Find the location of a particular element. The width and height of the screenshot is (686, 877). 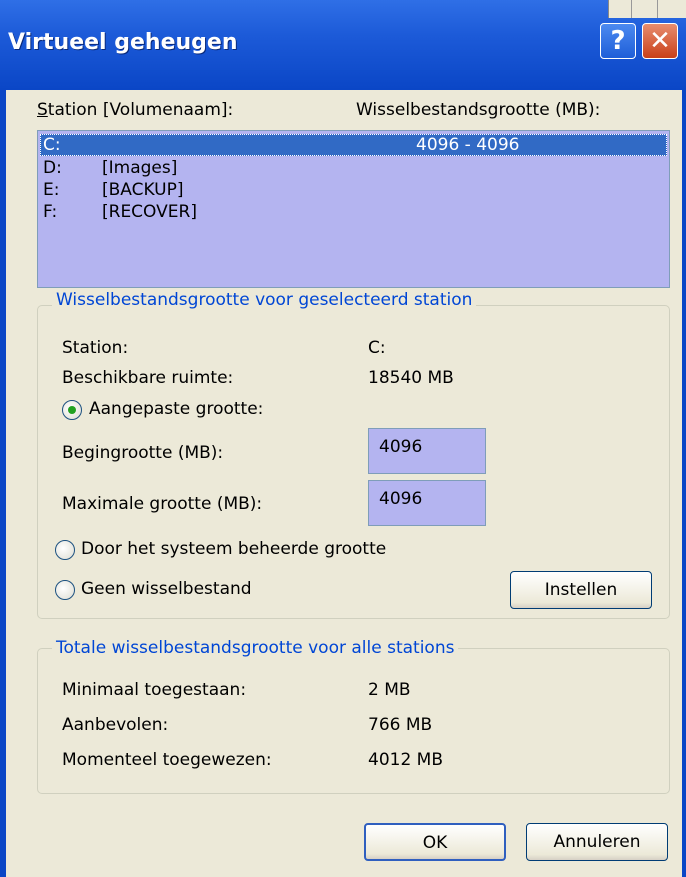

help-icon: ? is located at coordinates (618, 41).